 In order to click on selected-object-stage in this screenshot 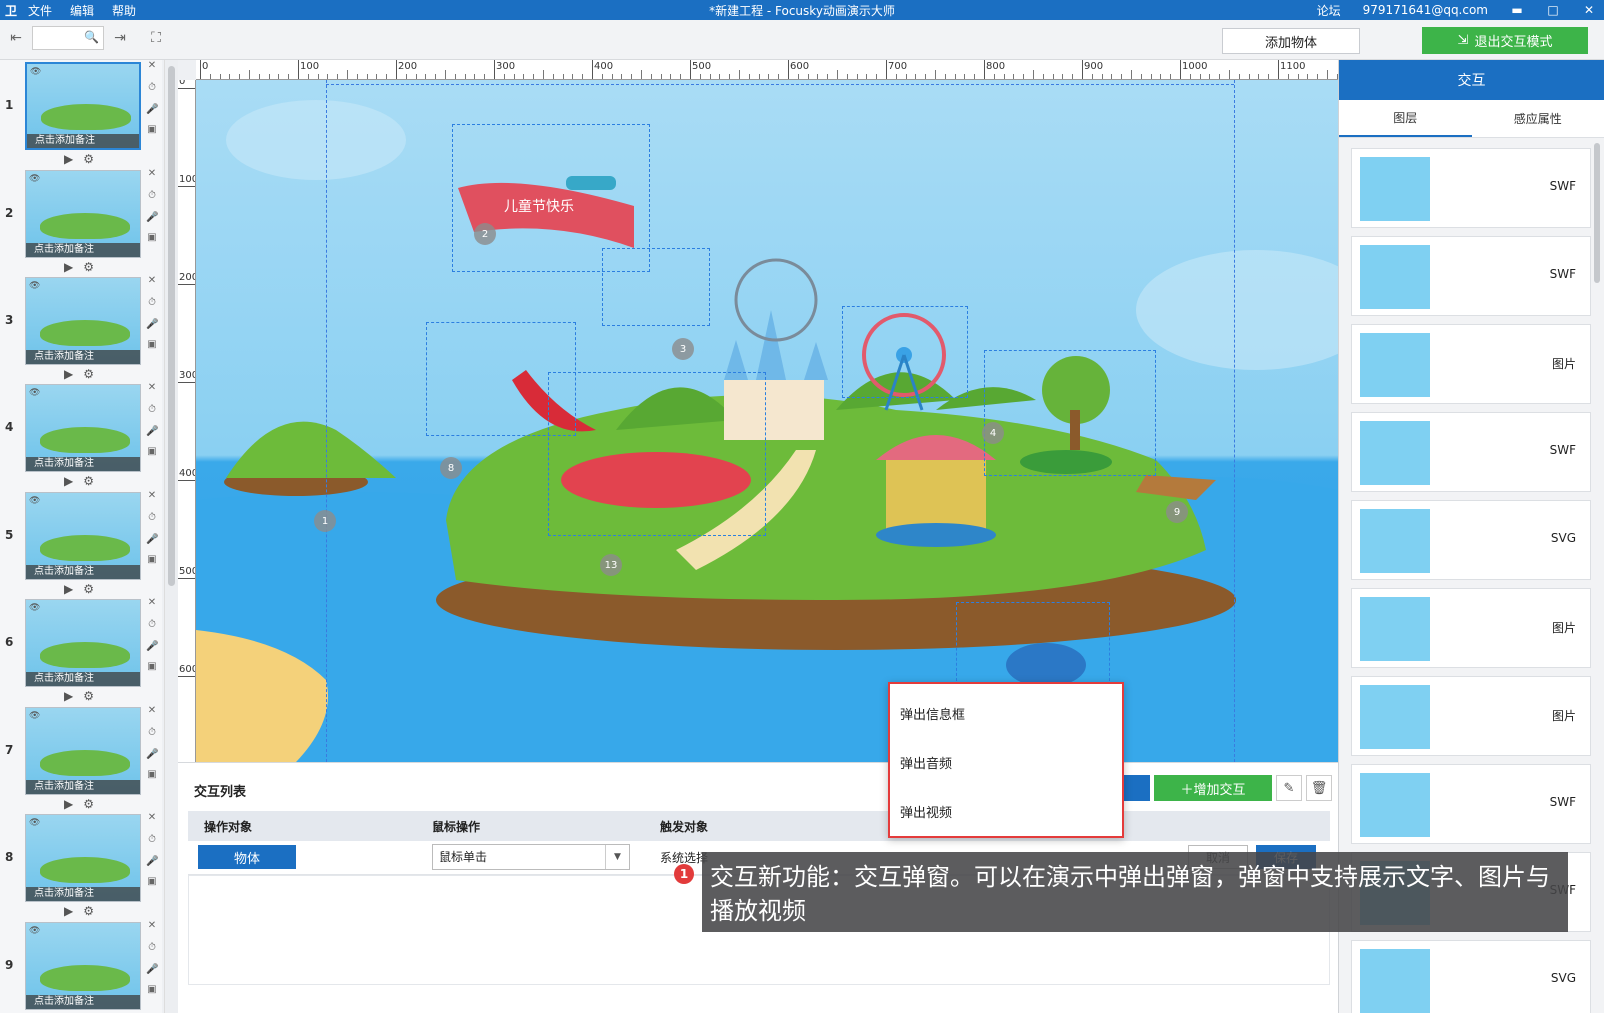, I will do `click(657, 454)`.